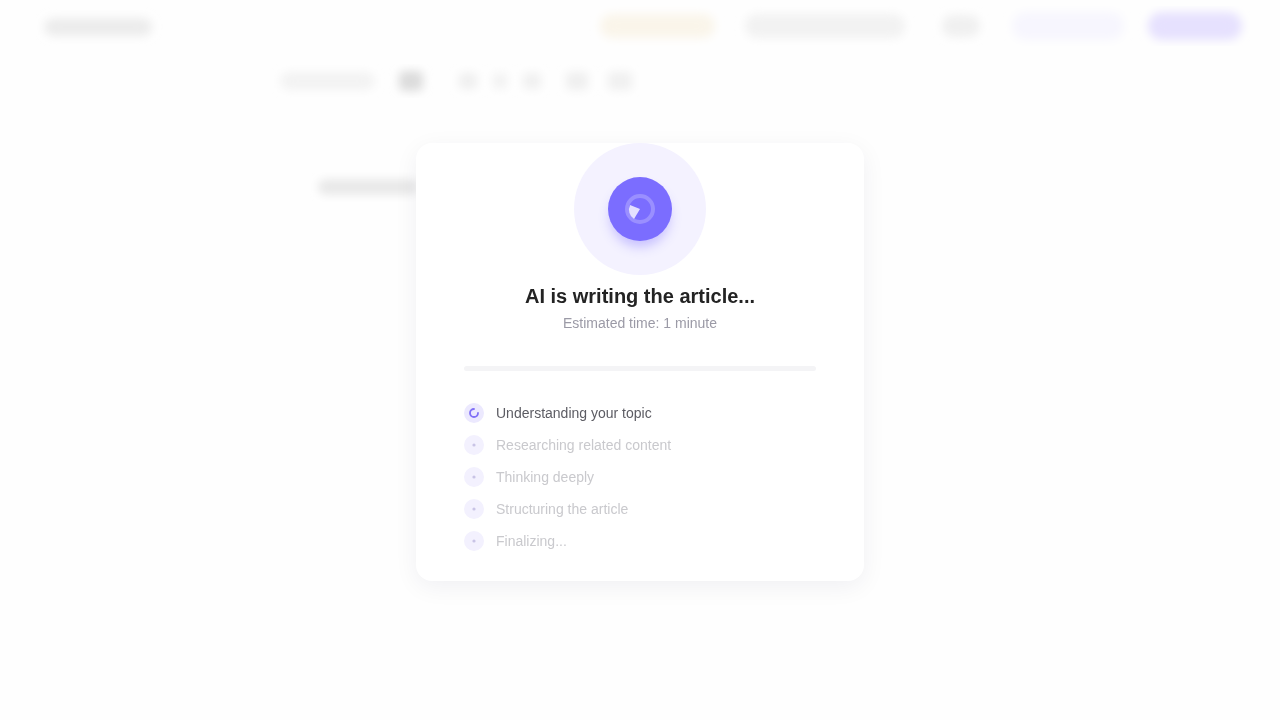 This screenshot has width=1280, height=720. What do you see at coordinates (574, 413) in the screenshot?
I see `step-label: Understanding your topic` at bounding box center [574, 413].